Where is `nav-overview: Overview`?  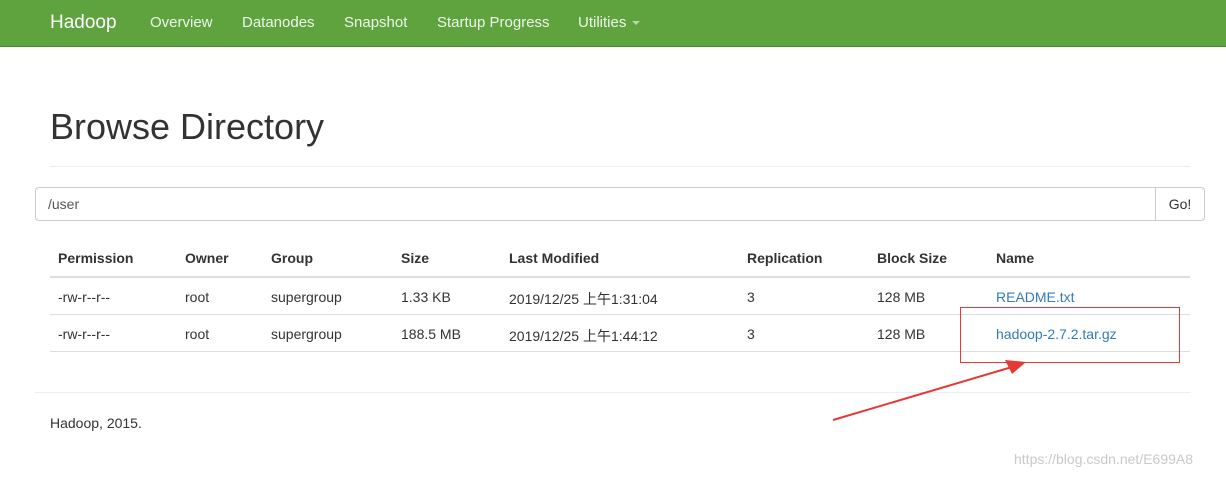
nav-overview: Overview is located at coordinates (181, 22).